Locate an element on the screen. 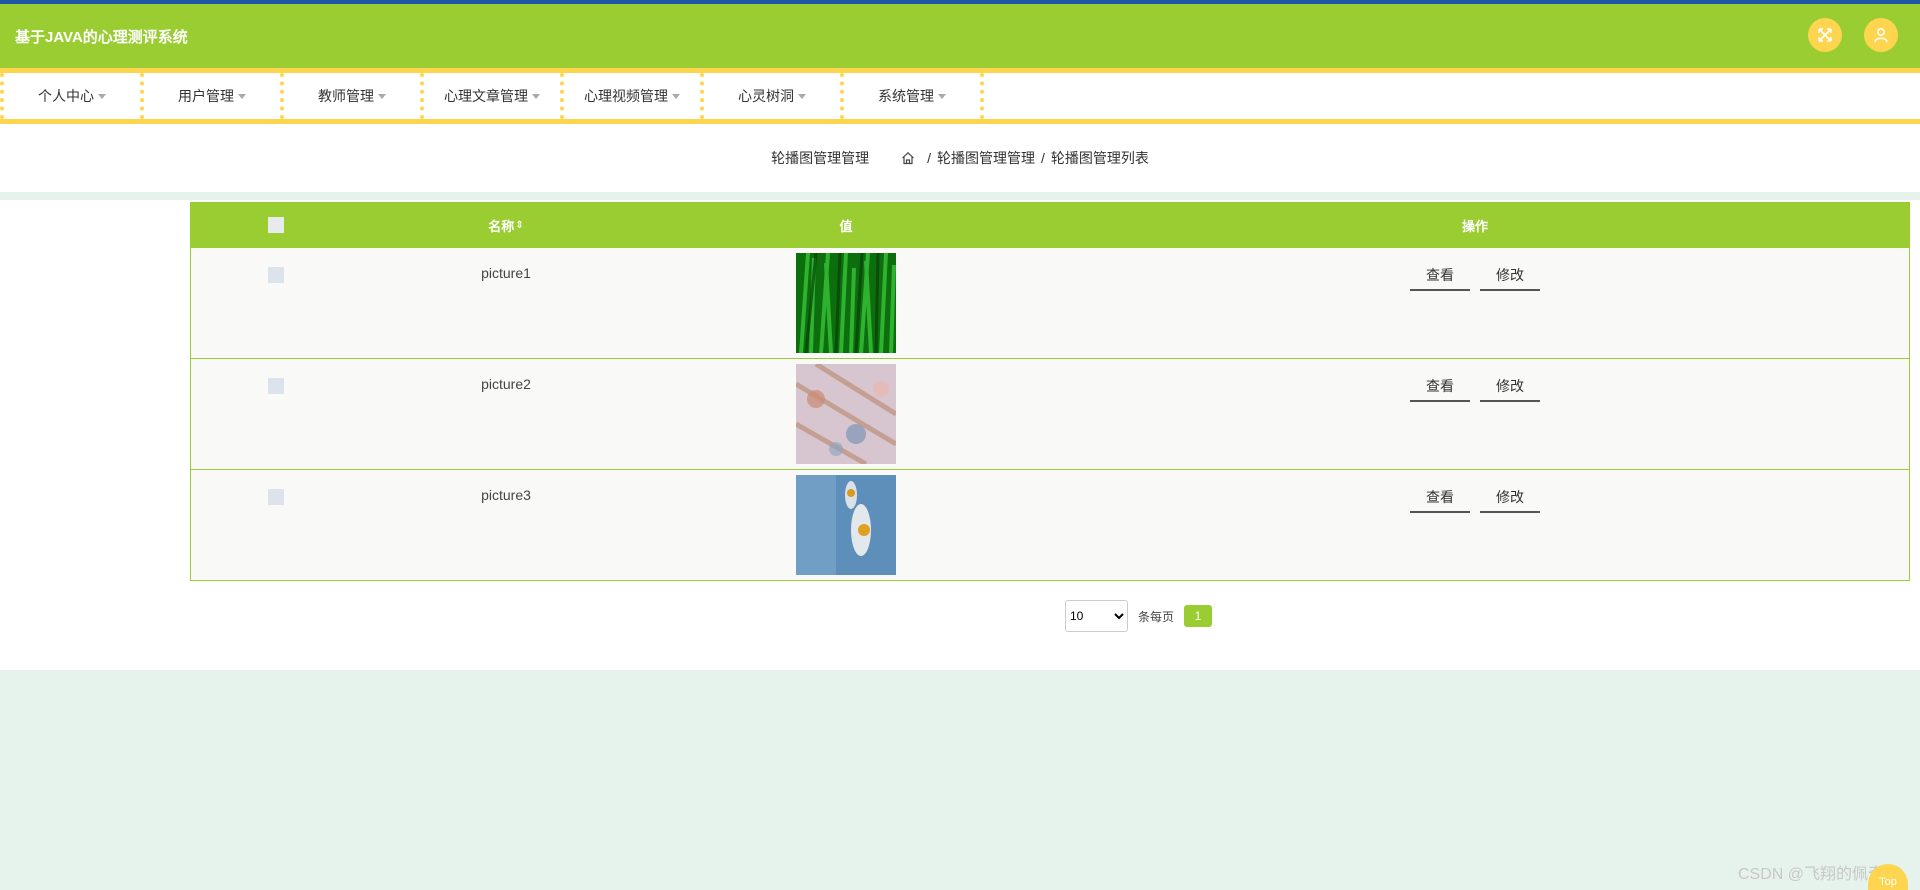 The width and height of the screenshot is (1920, 890). back-to-top-button: Top is located at coordinates (1888, 877).